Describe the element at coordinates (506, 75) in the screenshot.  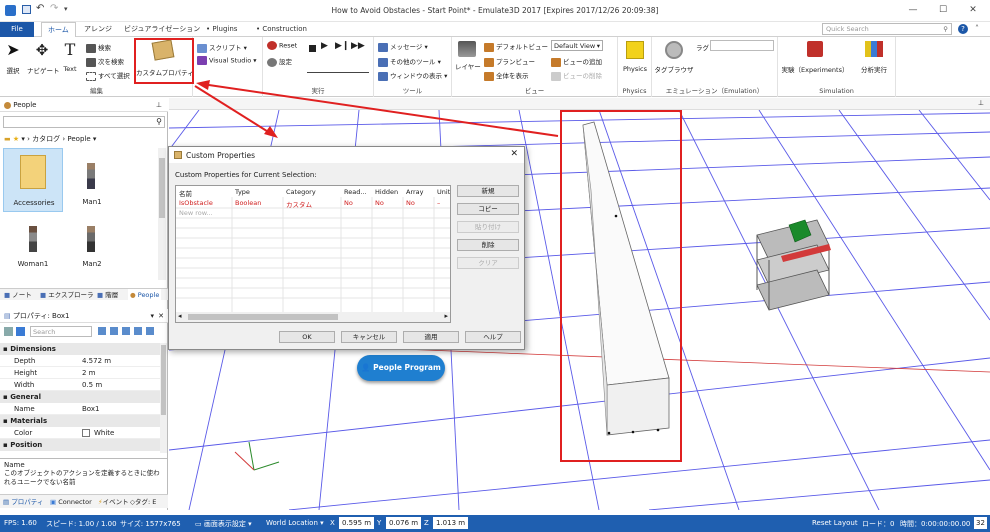
I see `show-all-button: 全体を表示` at that location.